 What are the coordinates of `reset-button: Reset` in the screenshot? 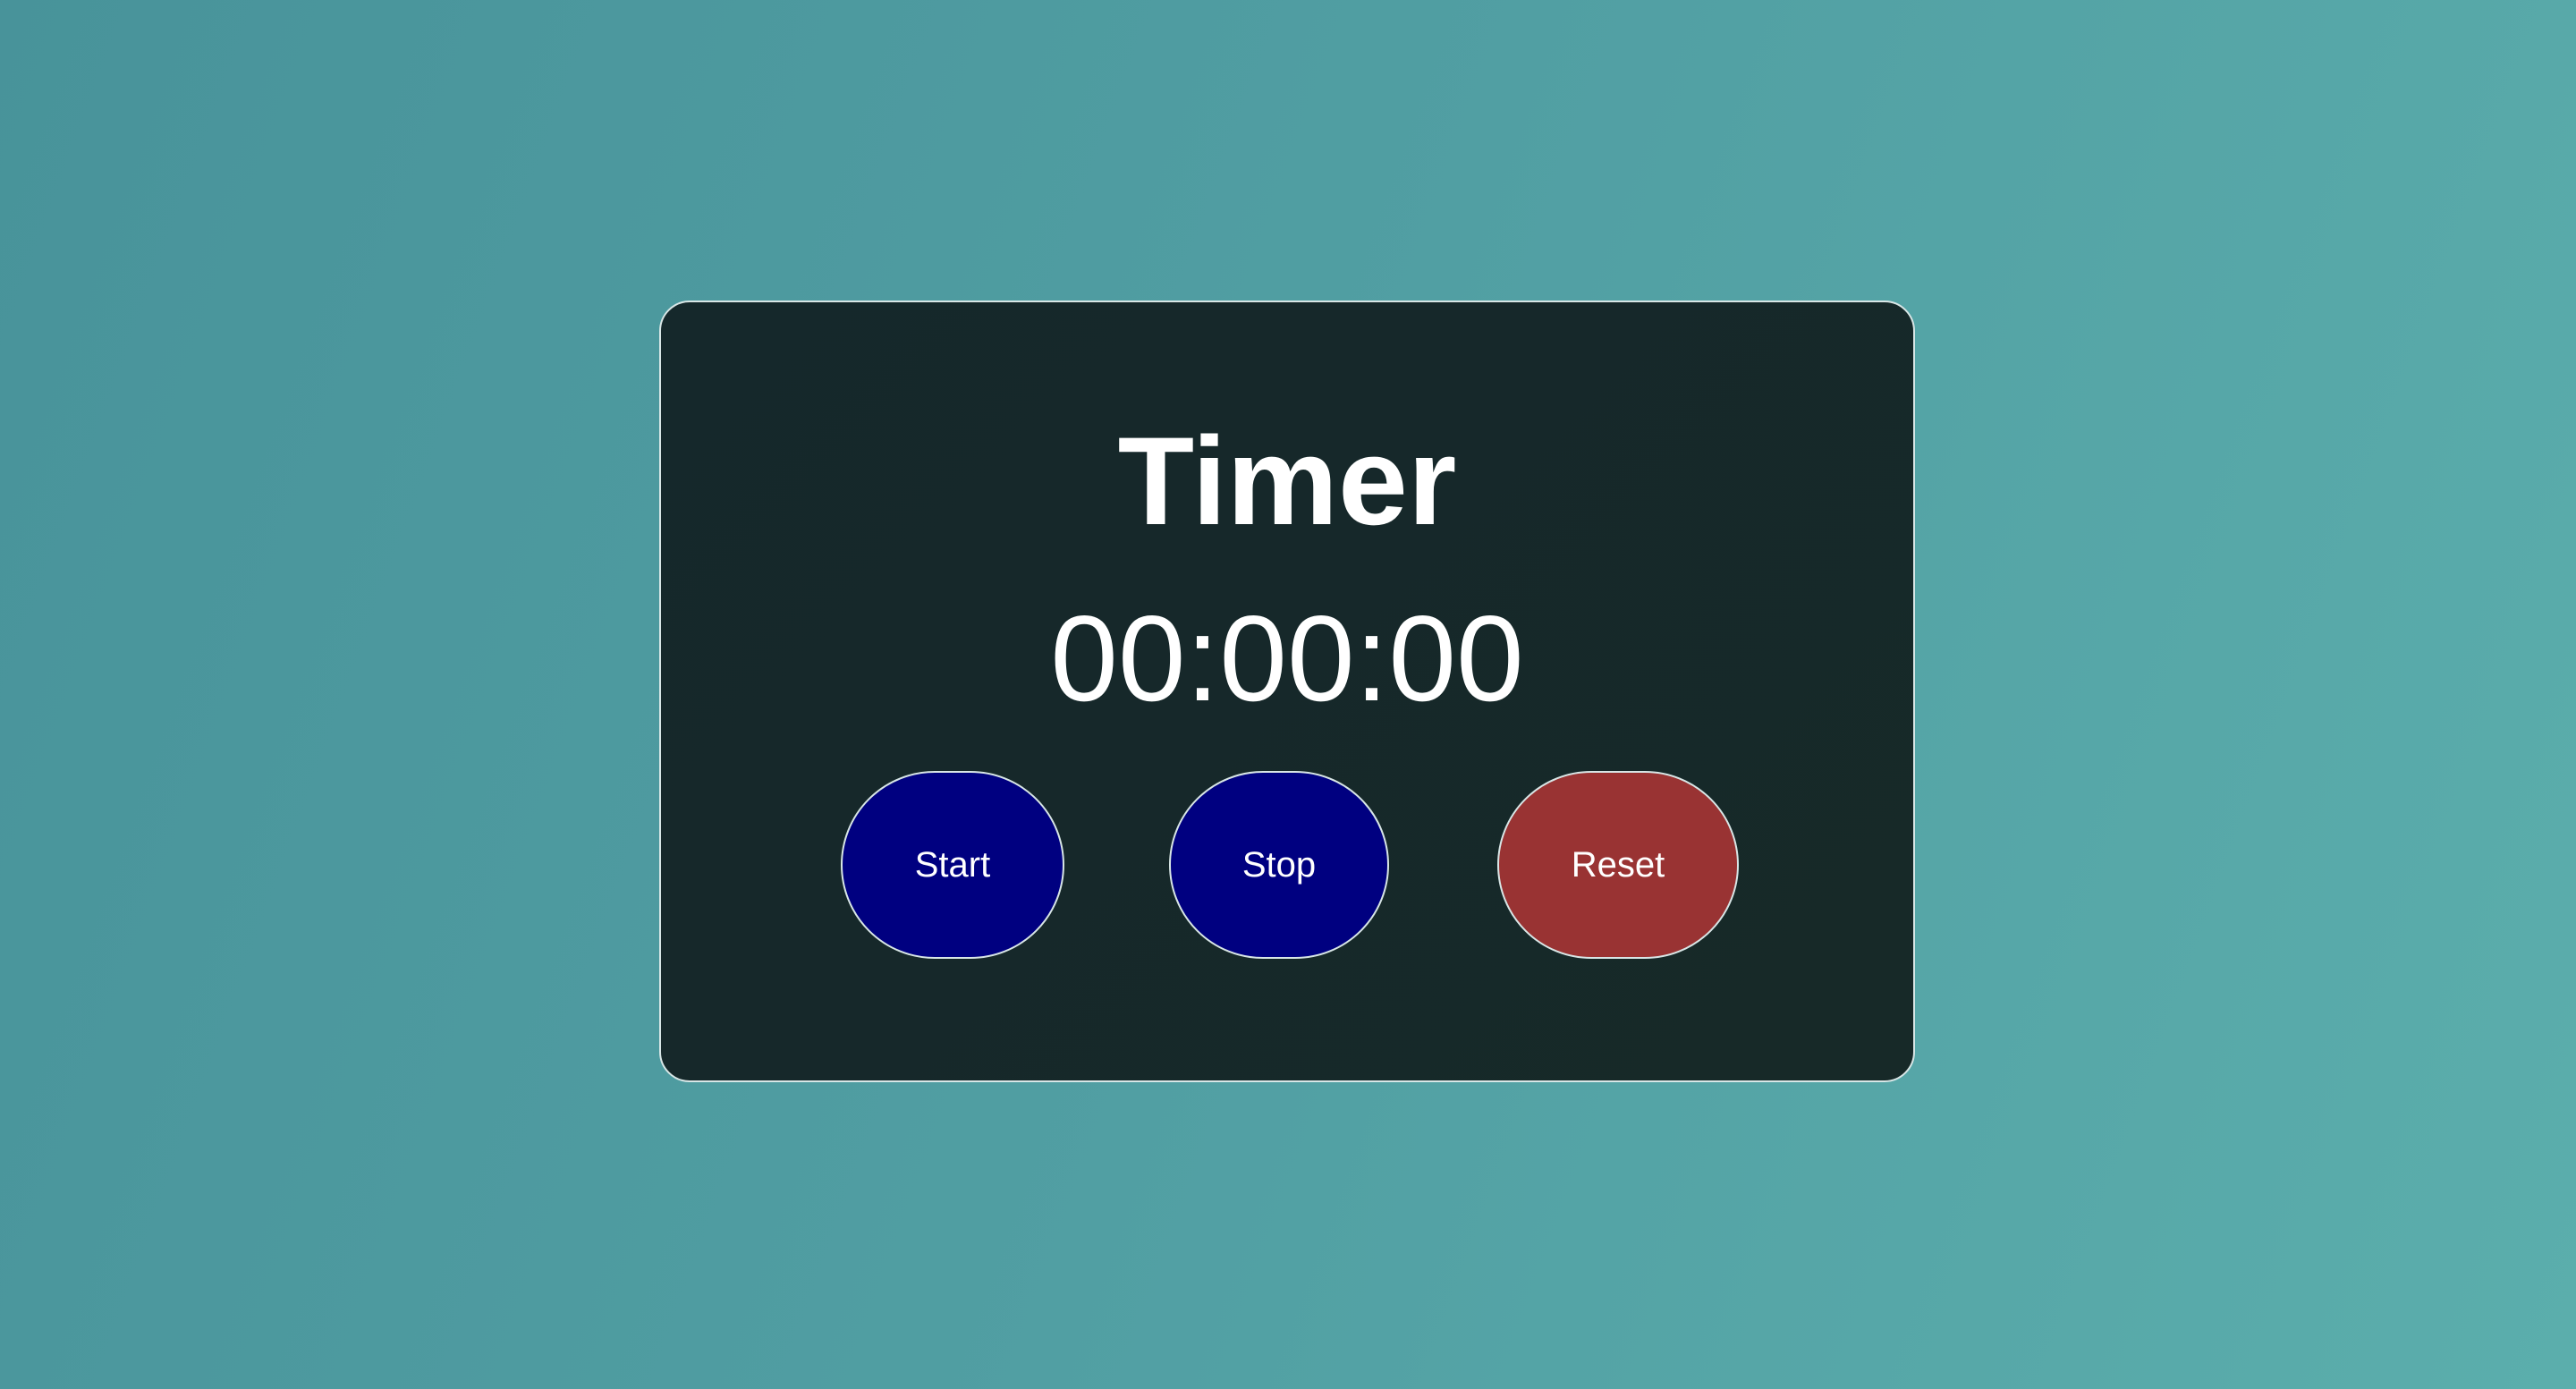 It's located at (1618, 865).